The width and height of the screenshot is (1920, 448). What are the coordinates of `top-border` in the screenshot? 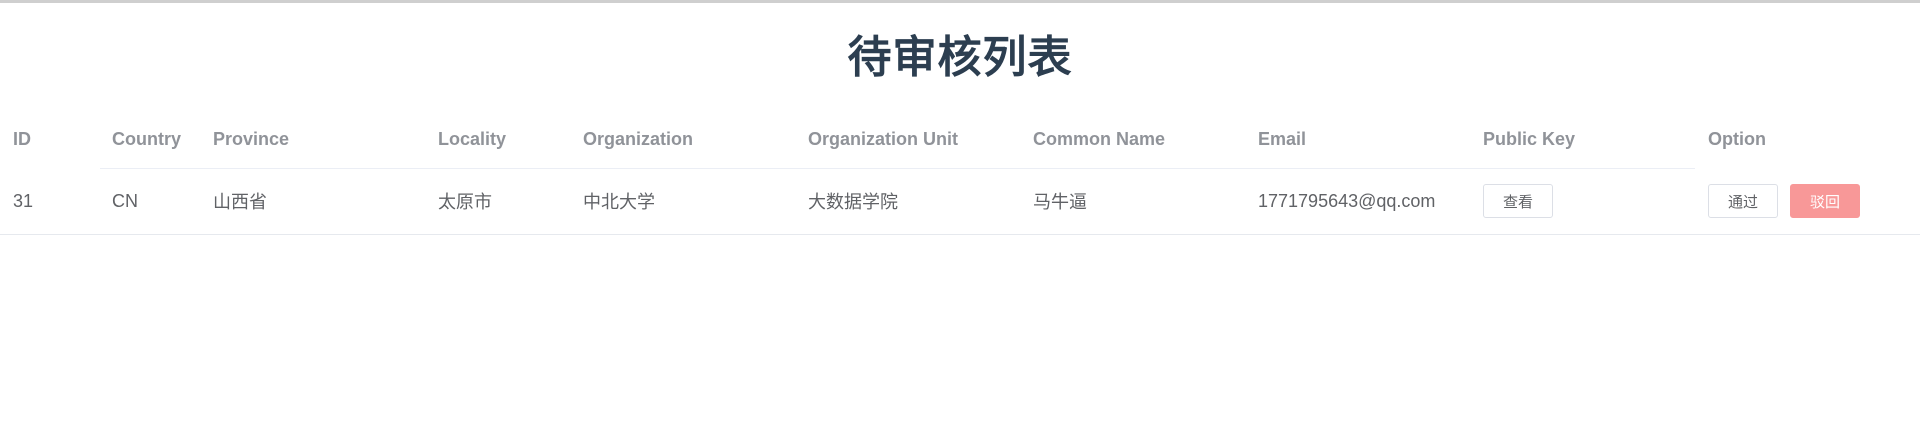 It's located at (960, 1).